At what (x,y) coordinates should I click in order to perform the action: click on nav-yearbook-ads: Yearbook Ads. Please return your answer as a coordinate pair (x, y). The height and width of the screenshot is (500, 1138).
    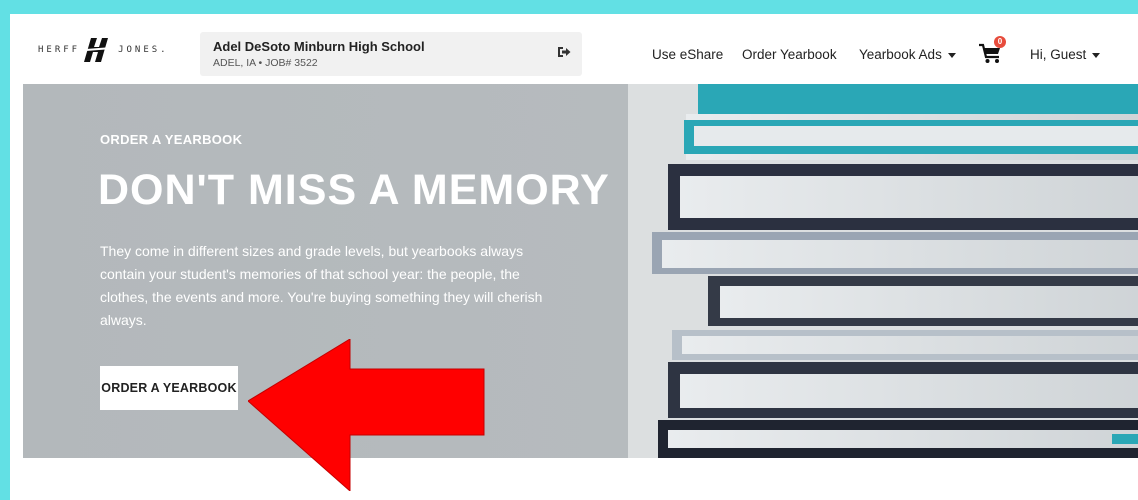
    Looking at the image, I should click on (907, 54).